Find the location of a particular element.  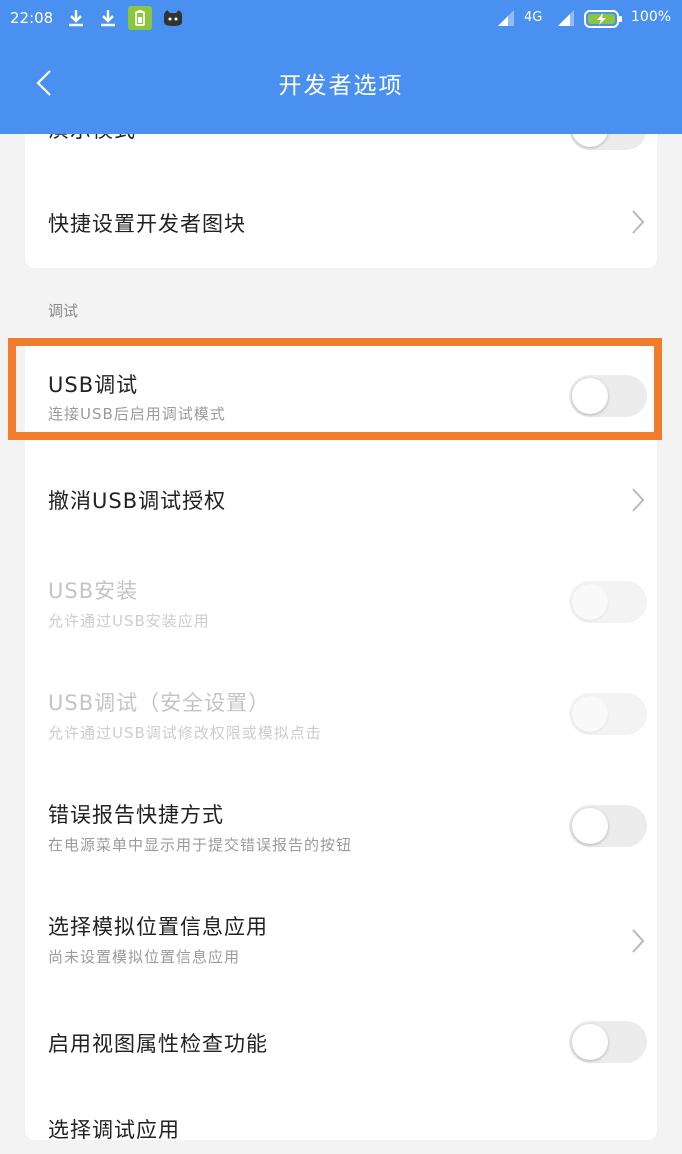

view-attribute-inspection-toggle is located at coordinates (608, 1042).